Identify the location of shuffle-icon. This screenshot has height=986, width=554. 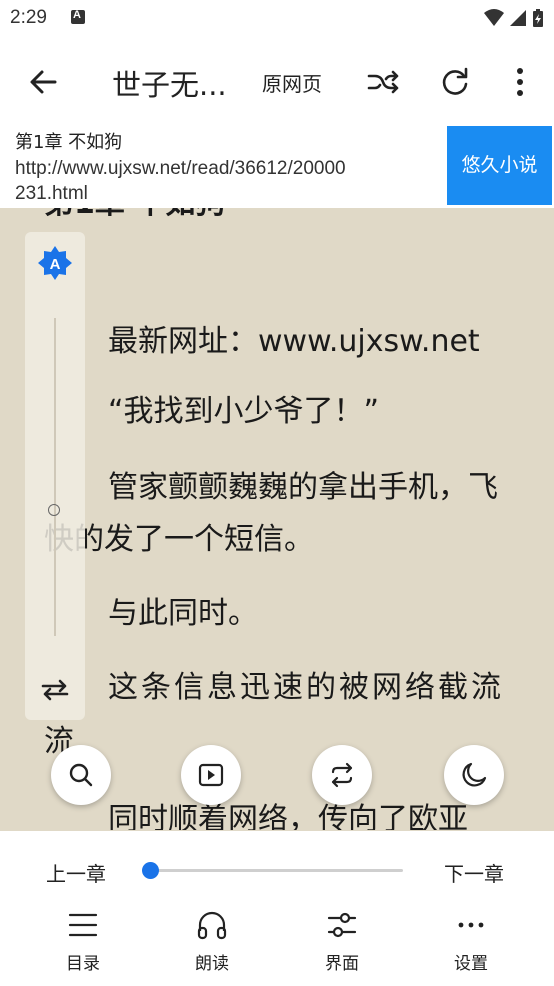
(383, 82).